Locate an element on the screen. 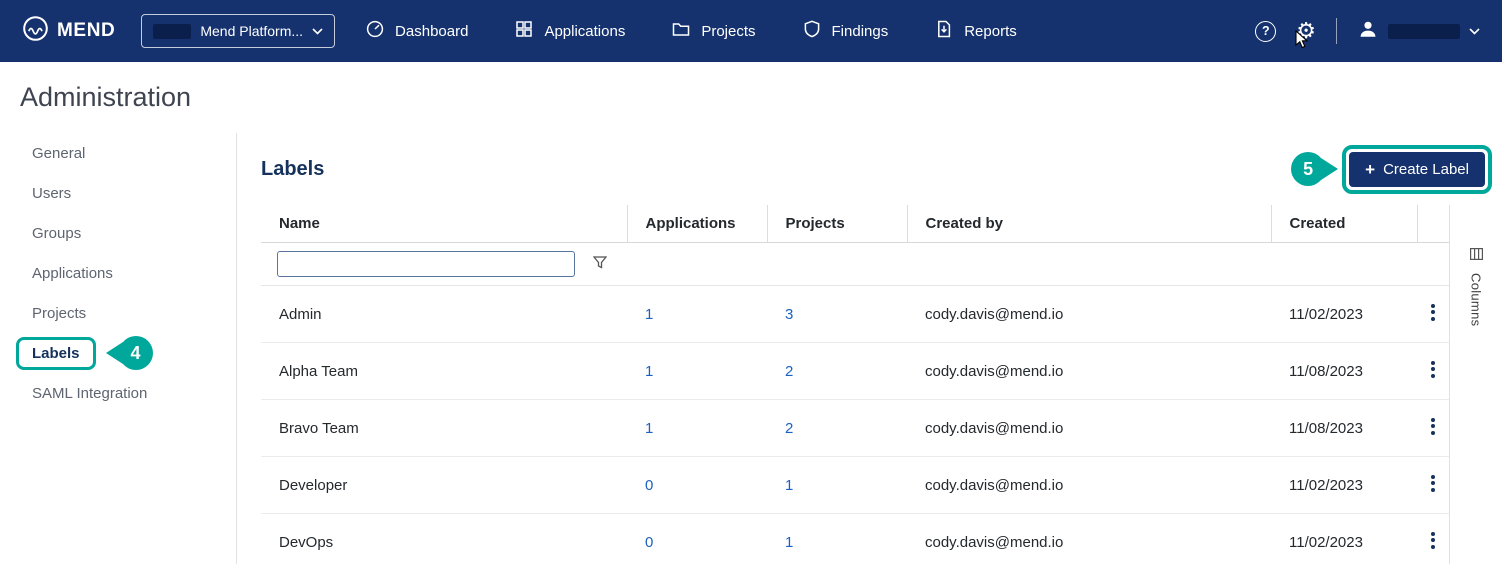  column-header-projects: Projects is located at coordinates (837, 224).